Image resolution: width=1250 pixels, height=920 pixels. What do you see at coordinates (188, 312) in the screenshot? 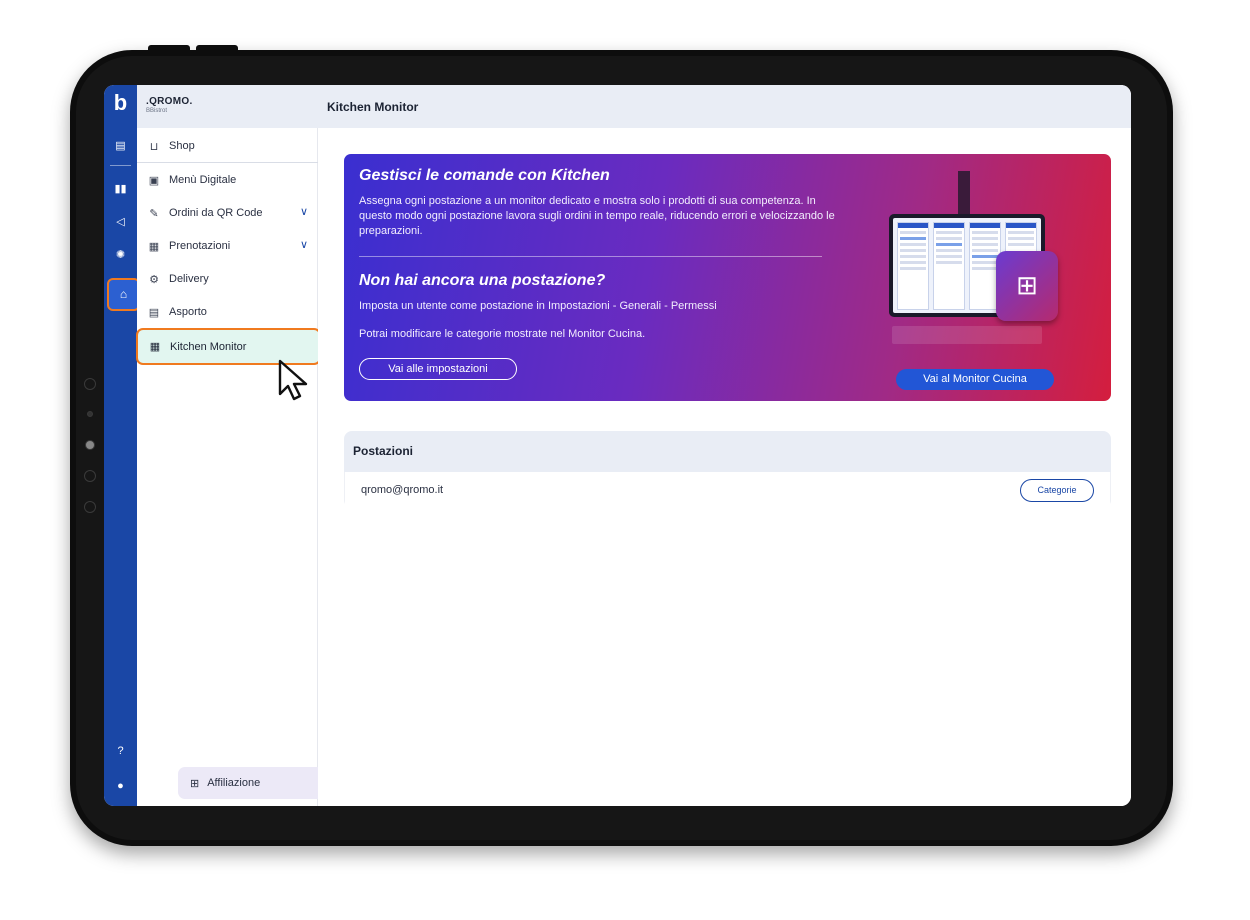
I see `sidebar-item-label: Asporto` at bounding box center [188, 312].